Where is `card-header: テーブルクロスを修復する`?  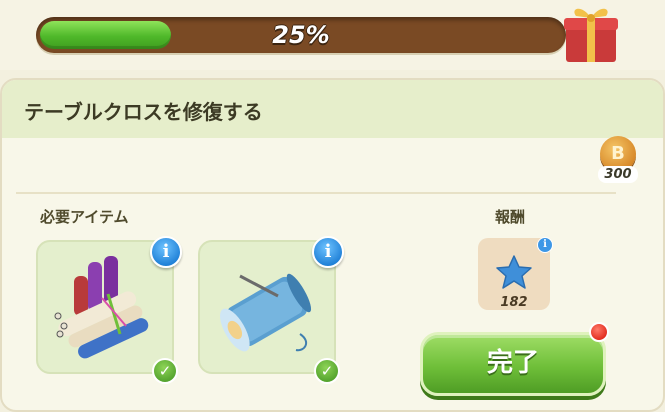 card-header: テーブルクロスを修復する is located at coordinates (332, 109).